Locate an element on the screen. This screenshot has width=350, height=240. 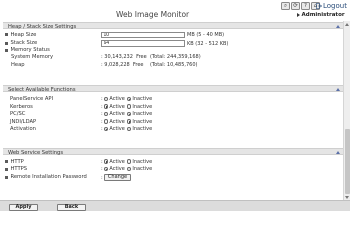
system-memory-free: : 30,143,232 Free is located at coordinates (124, 57).